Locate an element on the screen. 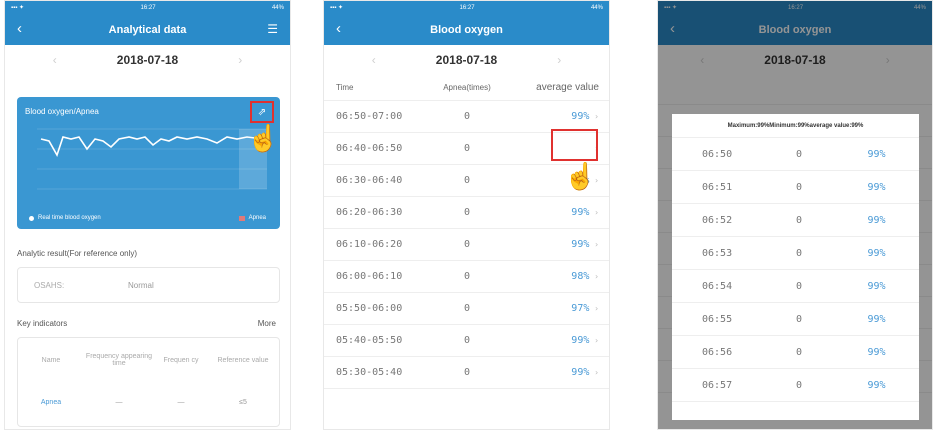 The width and height of the screenshot is (937, 434). row-average-value: 97% is located at coordinates (580, 308).